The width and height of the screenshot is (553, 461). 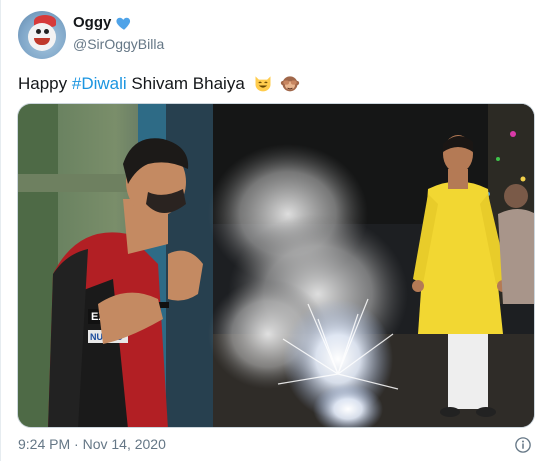 I want to click on avatar-eye-left, so click(x=38, y=31).